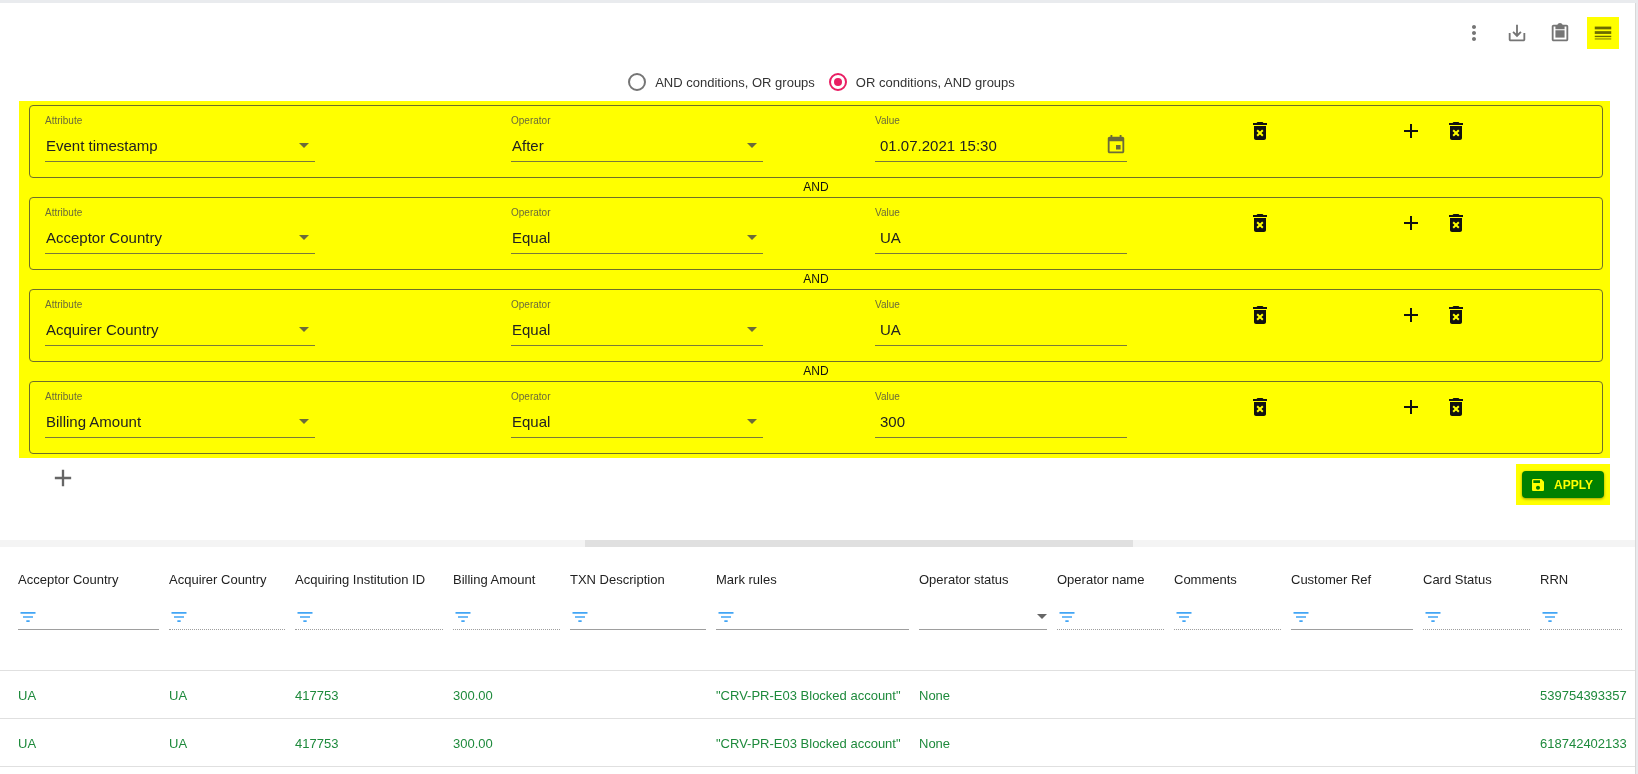 This screenshot has height=774, width=1638. Describe the element at coordinates (735, 82) in the screenshot. I see `radio-label: AND conditions, OR groups` at that location.